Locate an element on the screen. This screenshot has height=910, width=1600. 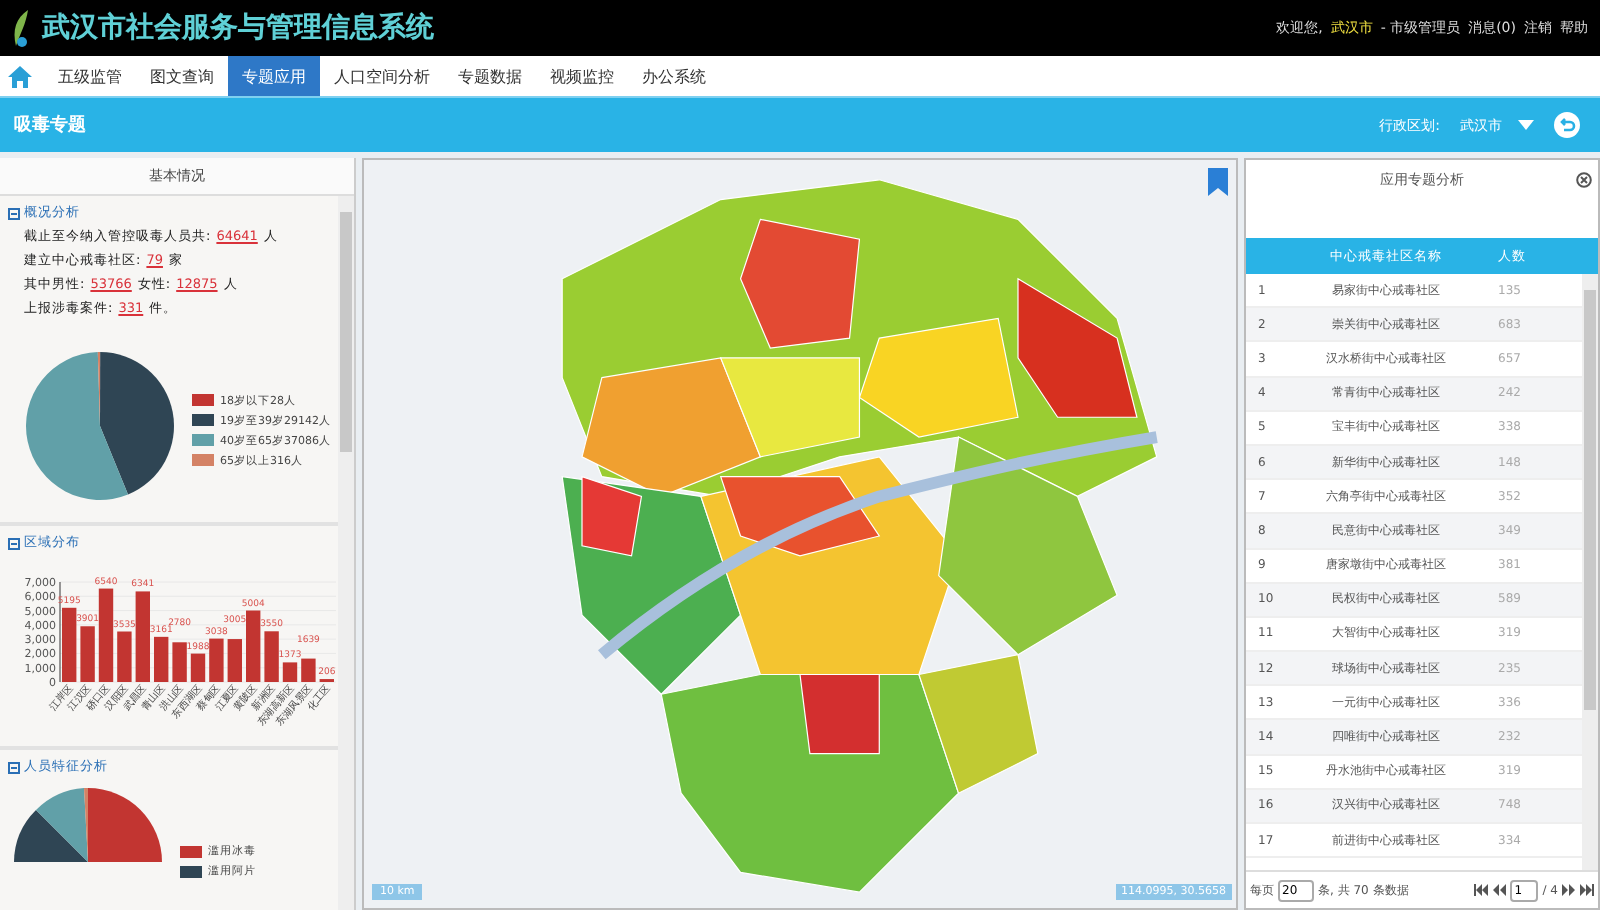
caret-icon is located at coordinates (1526, 125).